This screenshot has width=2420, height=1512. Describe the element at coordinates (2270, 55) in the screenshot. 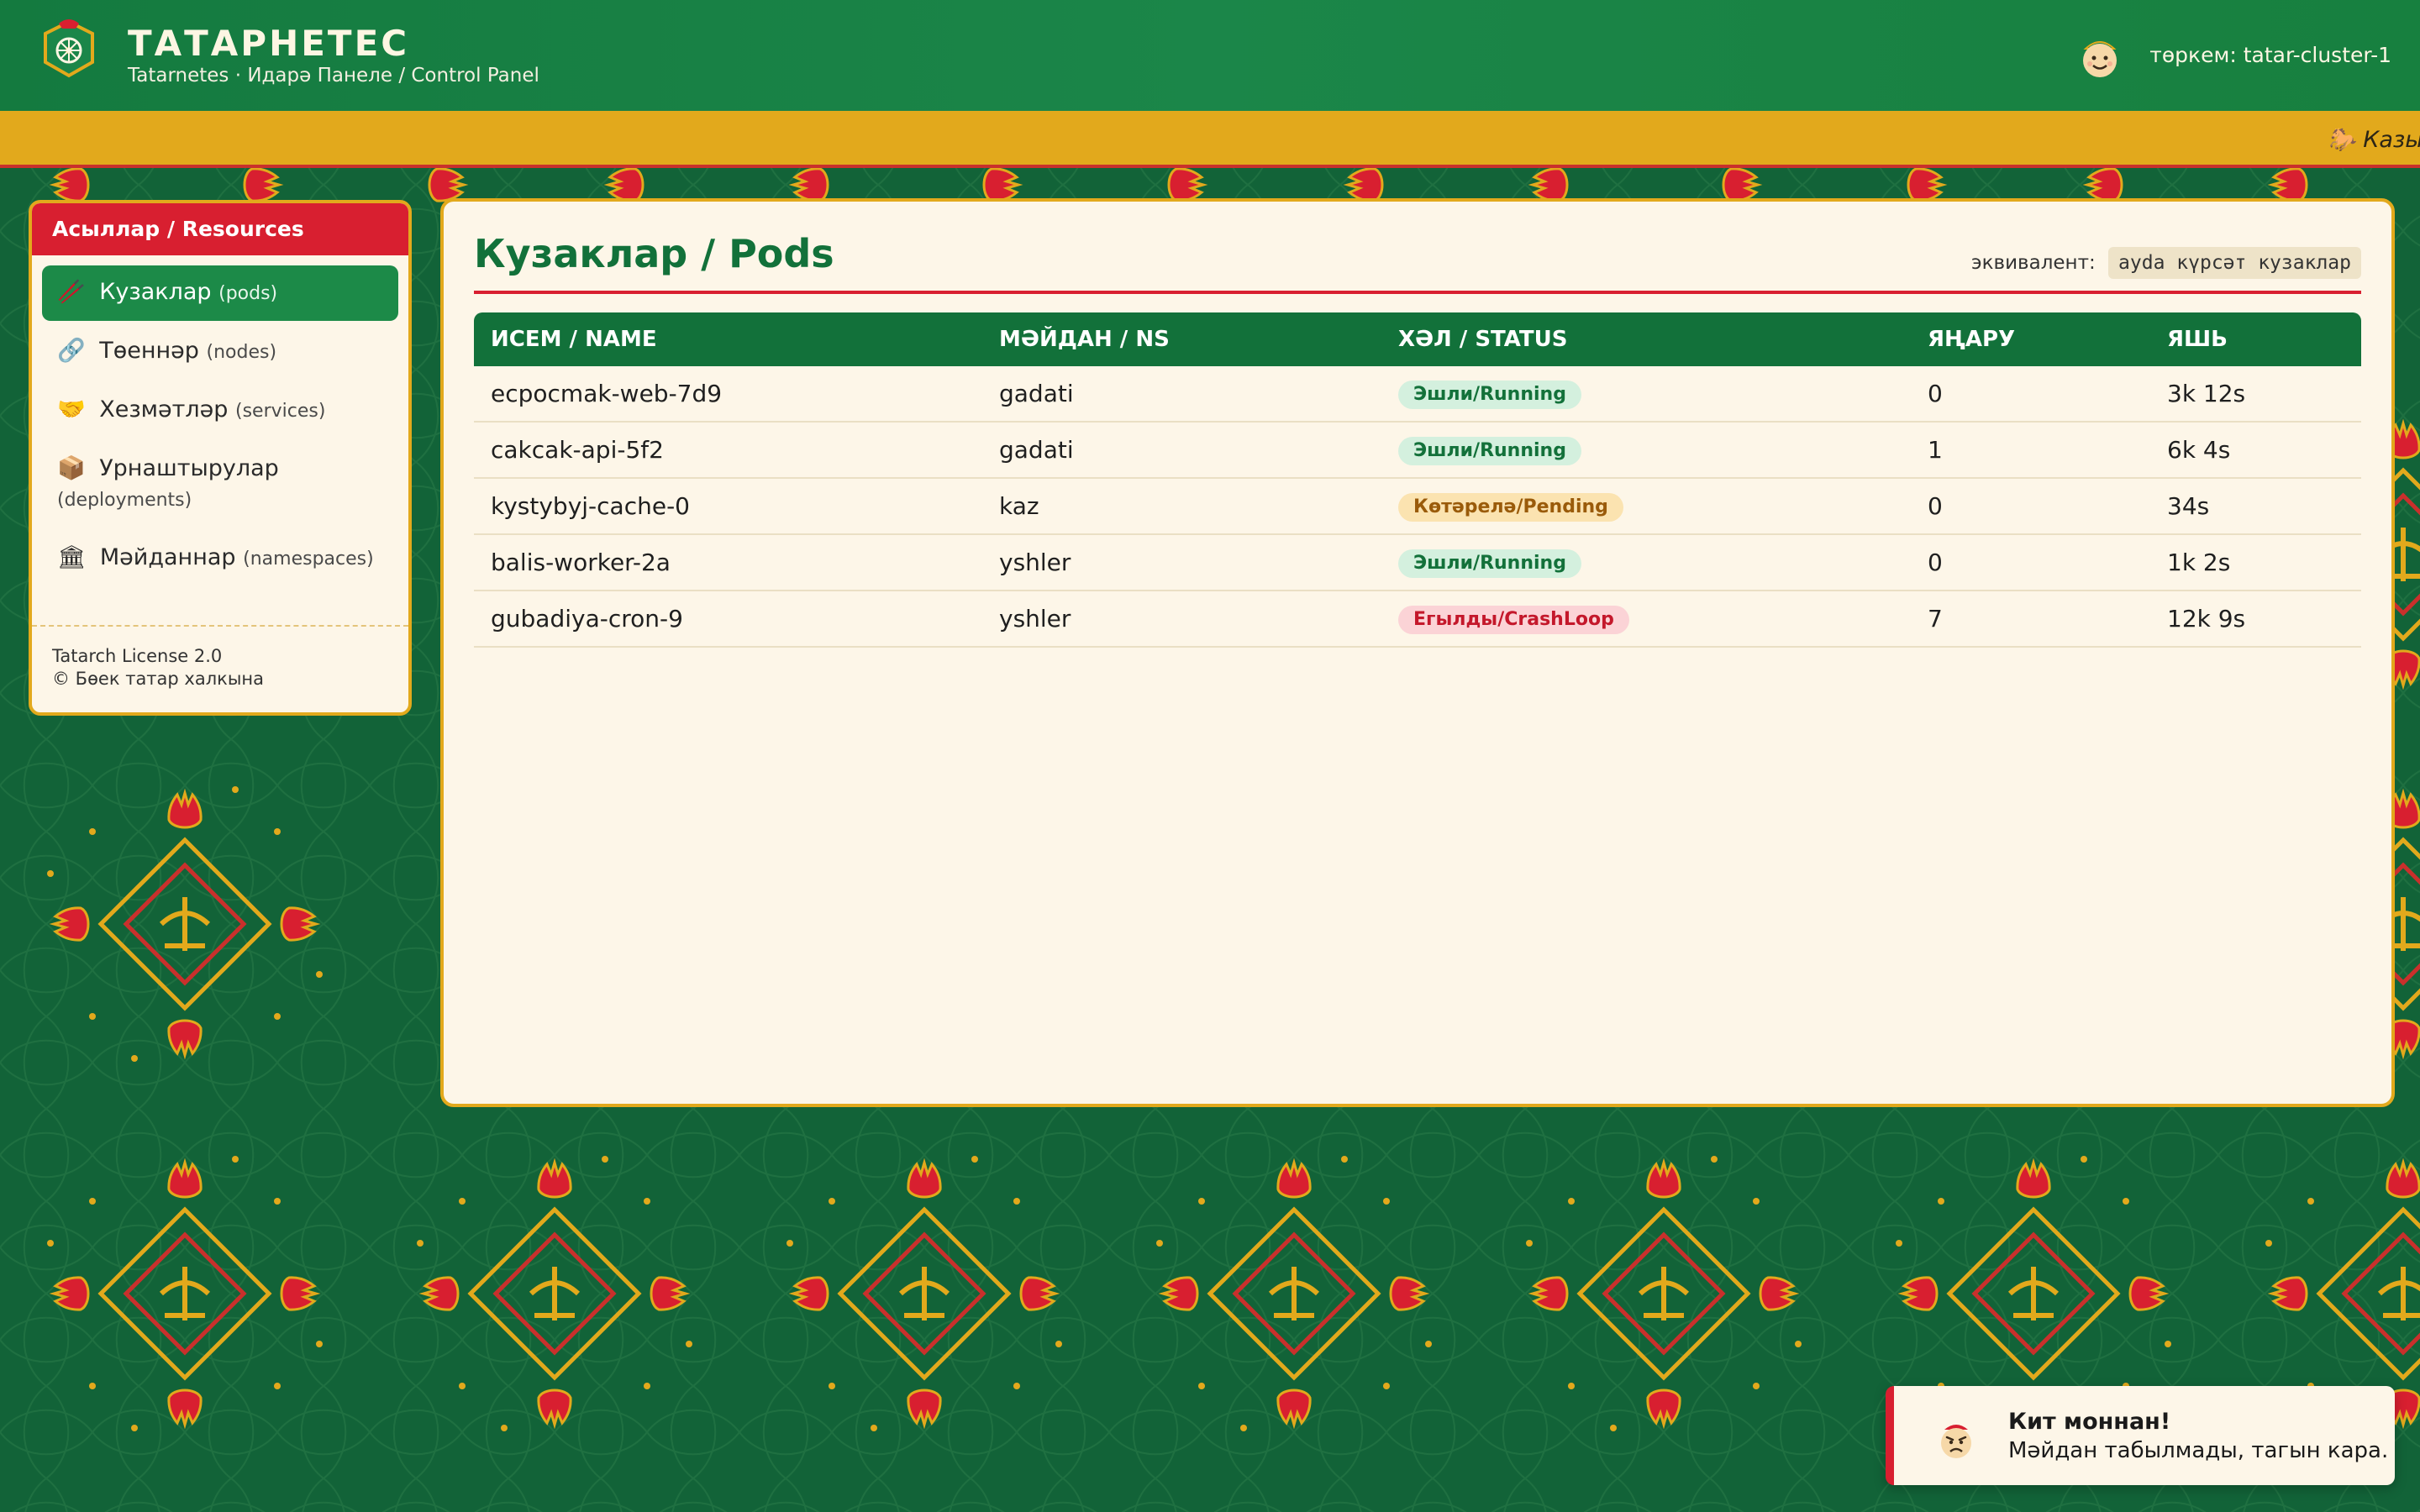

I see `cluster-label: төркем: tatar-cluster-1` at that location.